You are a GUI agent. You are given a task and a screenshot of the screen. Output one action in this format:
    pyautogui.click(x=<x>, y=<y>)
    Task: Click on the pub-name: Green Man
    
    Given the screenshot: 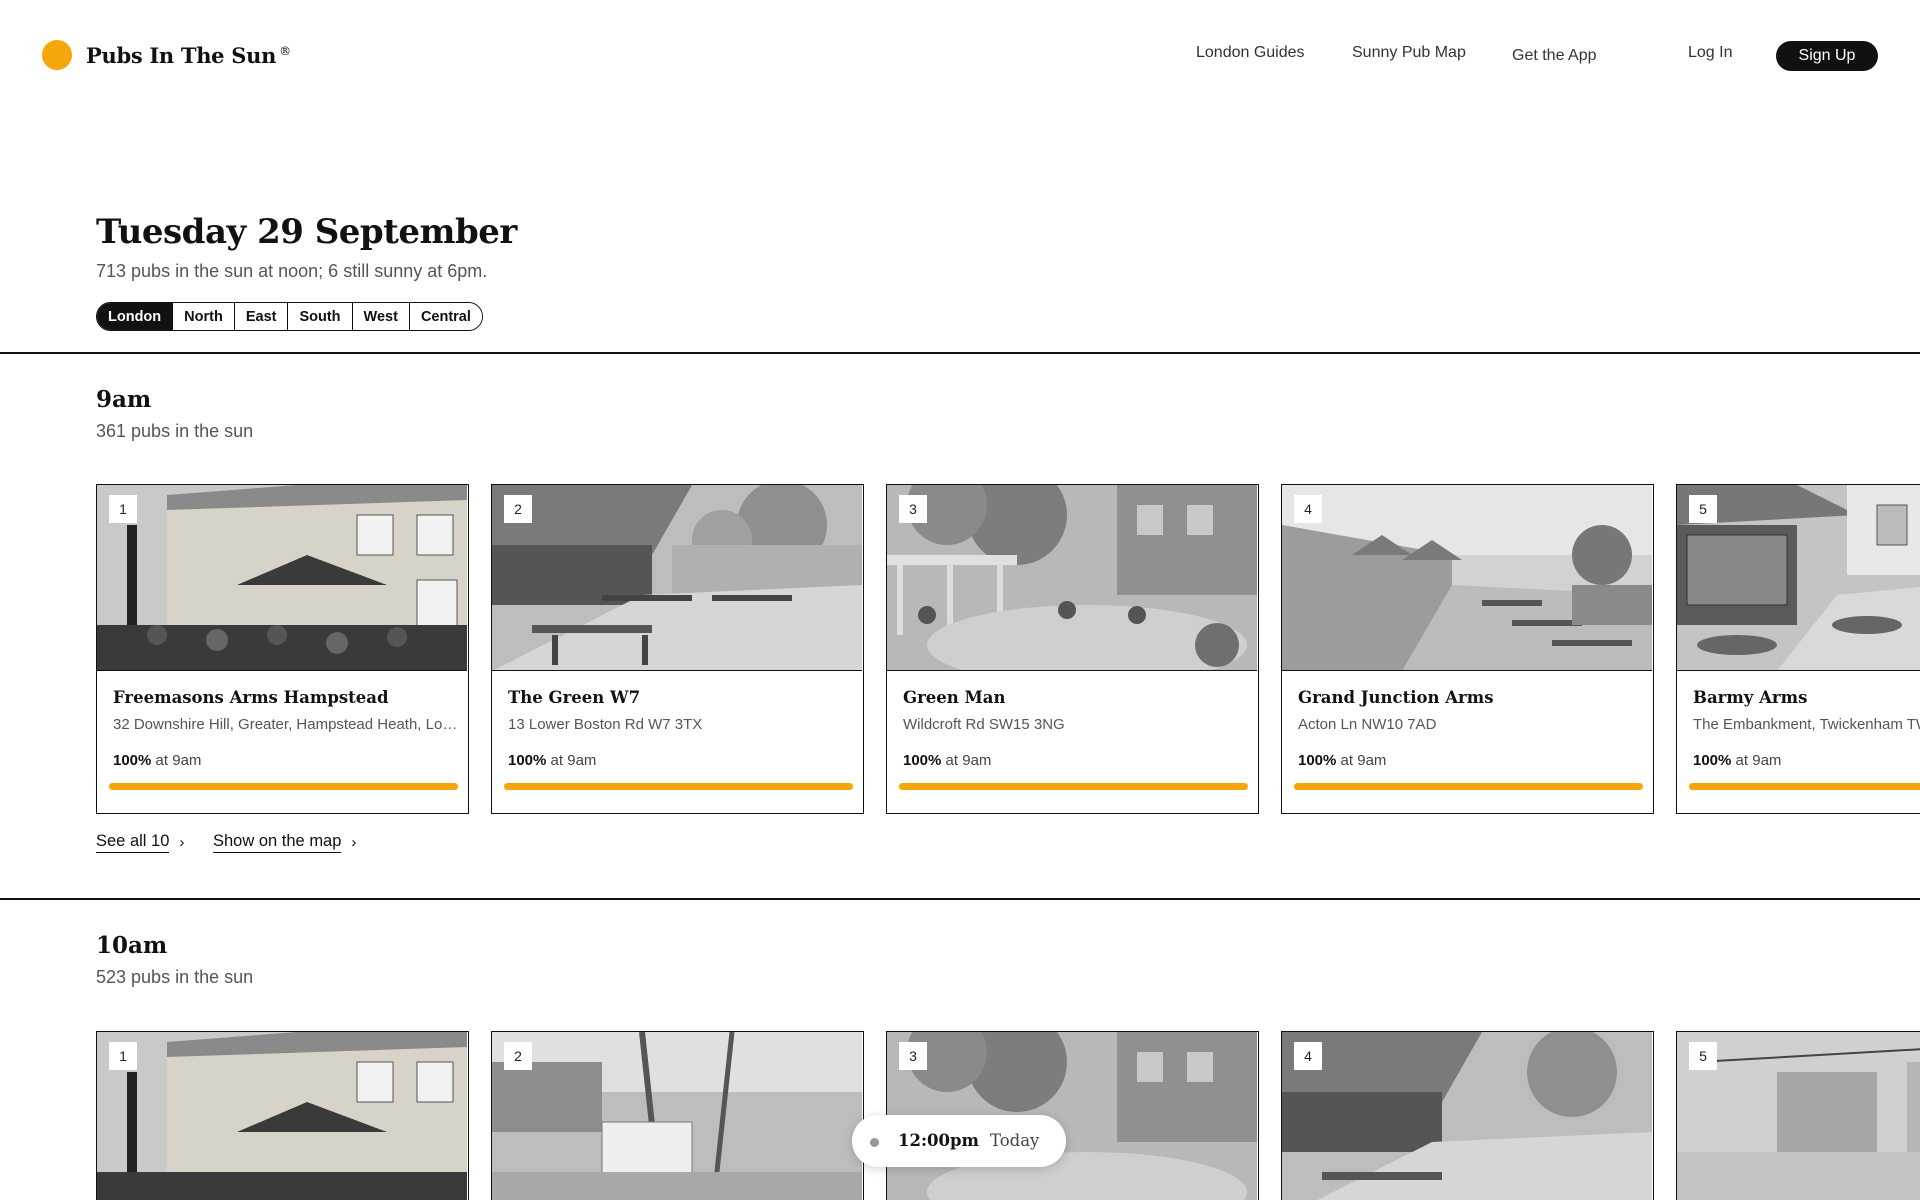 What is the action you would take?
    pyautogui.click(x=954, y=697)
    